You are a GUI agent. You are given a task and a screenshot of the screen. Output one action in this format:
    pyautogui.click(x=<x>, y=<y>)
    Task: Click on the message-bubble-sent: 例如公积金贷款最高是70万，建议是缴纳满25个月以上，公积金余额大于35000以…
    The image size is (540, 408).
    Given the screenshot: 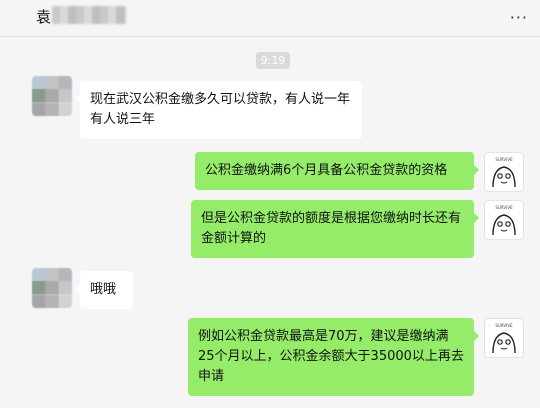 What is the action you would take?
    pyautogui.click(x=333, y=357)
    